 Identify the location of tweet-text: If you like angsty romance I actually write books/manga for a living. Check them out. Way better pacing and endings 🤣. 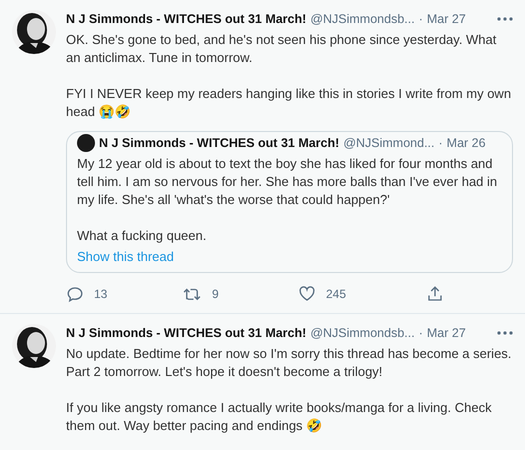
(279, 417).